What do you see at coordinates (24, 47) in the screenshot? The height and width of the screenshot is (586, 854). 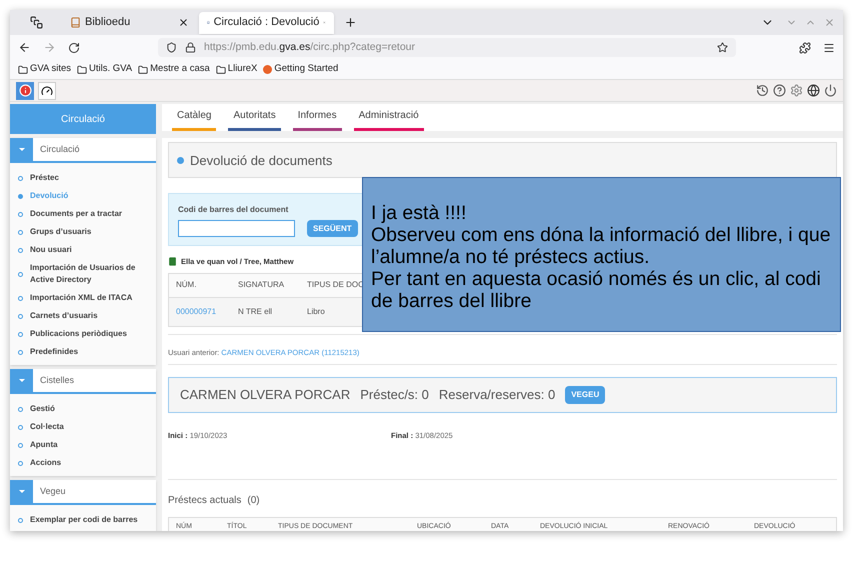 I see `back-icon` at bounding box center [24, 47].